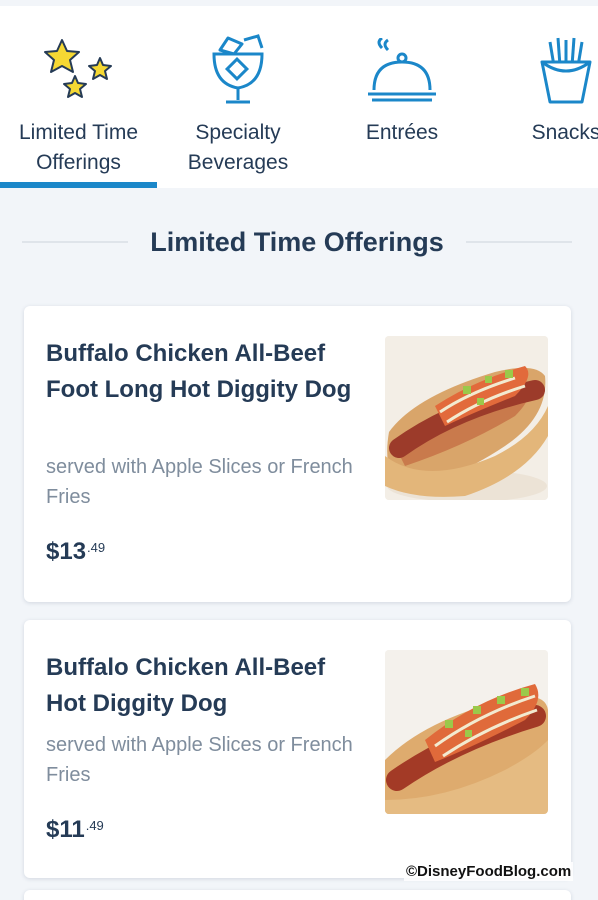 Image resolution: width=598 pixels, height=900 pixels. I want to click on tab-label: Entrées, so click(402, 132).